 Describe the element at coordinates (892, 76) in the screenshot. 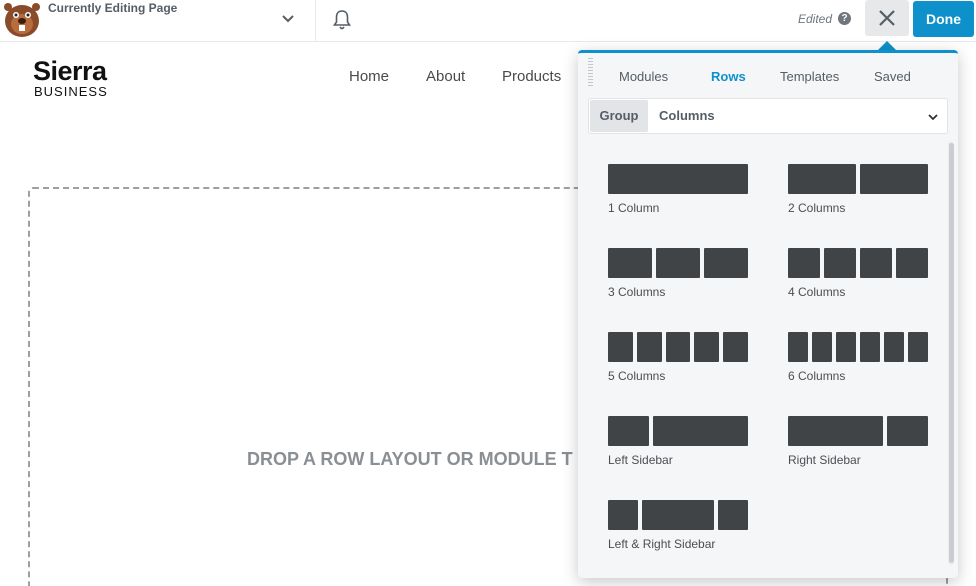

I see `tab-saved: Saved` at that location.